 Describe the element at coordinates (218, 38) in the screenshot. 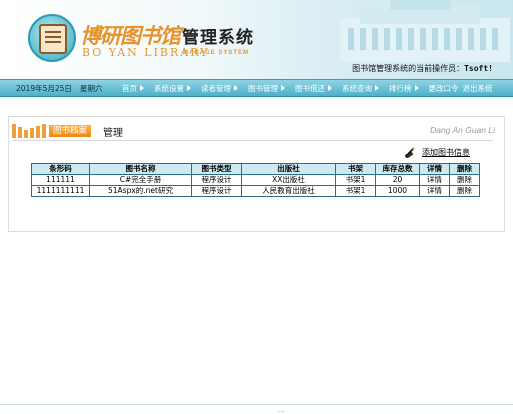

I see `logo-title-cn-2: 管理系统` at that location.